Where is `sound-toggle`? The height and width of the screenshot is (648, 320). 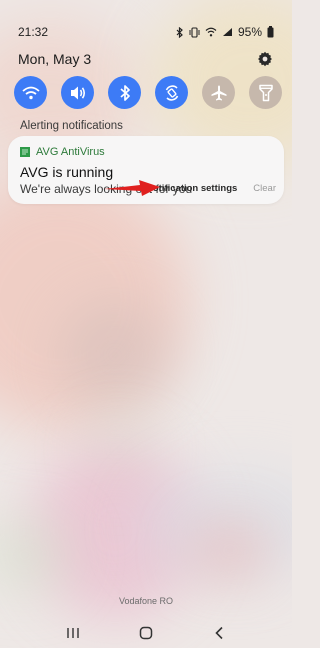 sound-toggle is located at coordinates (77, 92).